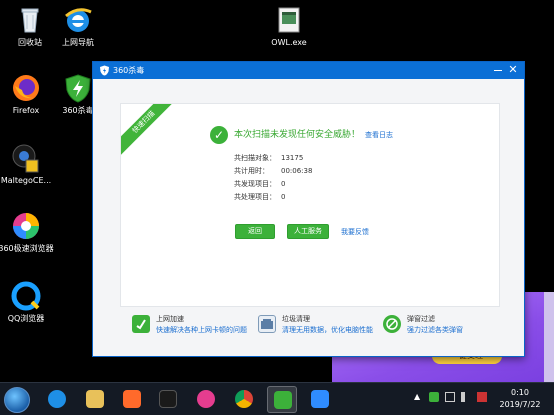 Image resolution: width=554 pixels, height=415 pixels. What do you see at coordinates (26, 226) in the screenshot?
I see `360-browser-icon` at bounding box center [26, 226].